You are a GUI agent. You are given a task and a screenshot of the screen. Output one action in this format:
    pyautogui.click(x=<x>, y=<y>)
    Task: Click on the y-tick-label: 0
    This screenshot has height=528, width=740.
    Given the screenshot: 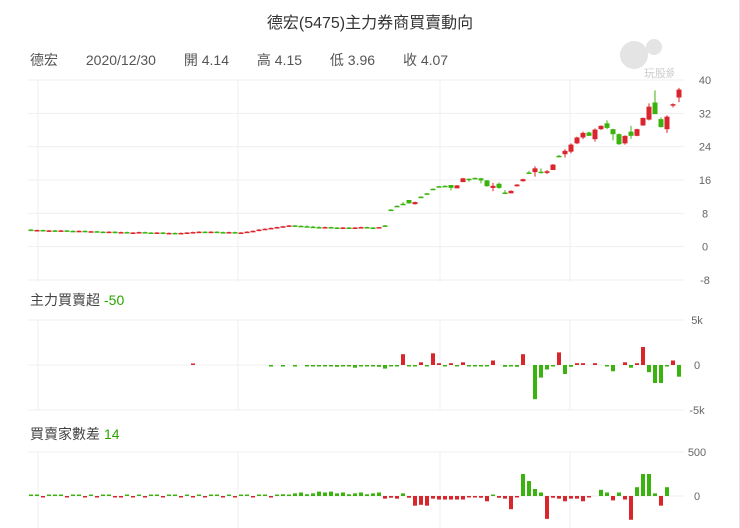 What is the action you would take?
    pyautogui.click(x=697, y=366)
    